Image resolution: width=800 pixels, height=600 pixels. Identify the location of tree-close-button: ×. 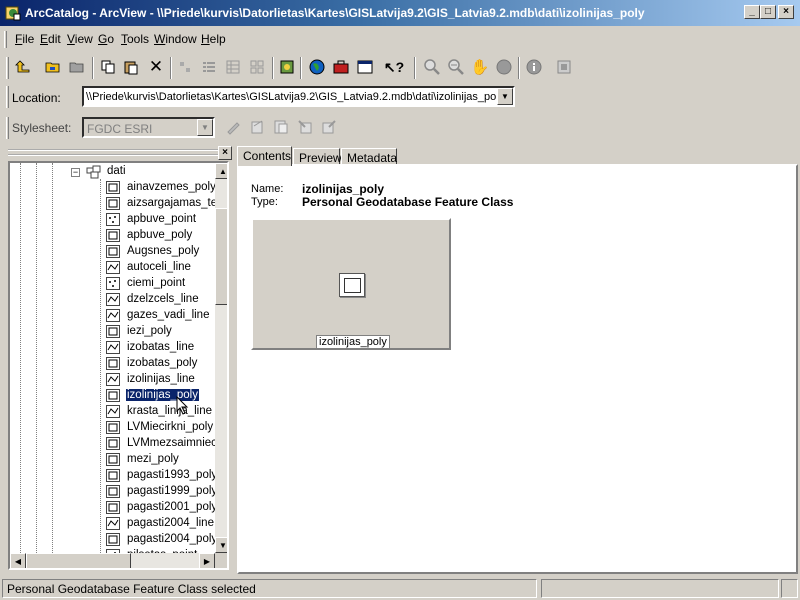
(225, 153).